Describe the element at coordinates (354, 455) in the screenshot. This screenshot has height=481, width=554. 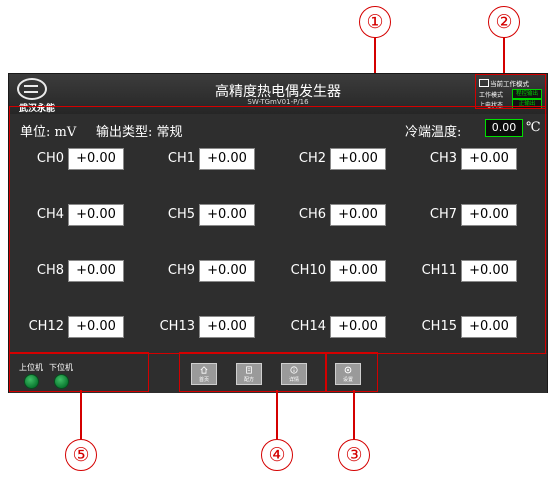
I see `callout-3: ③` at that location.